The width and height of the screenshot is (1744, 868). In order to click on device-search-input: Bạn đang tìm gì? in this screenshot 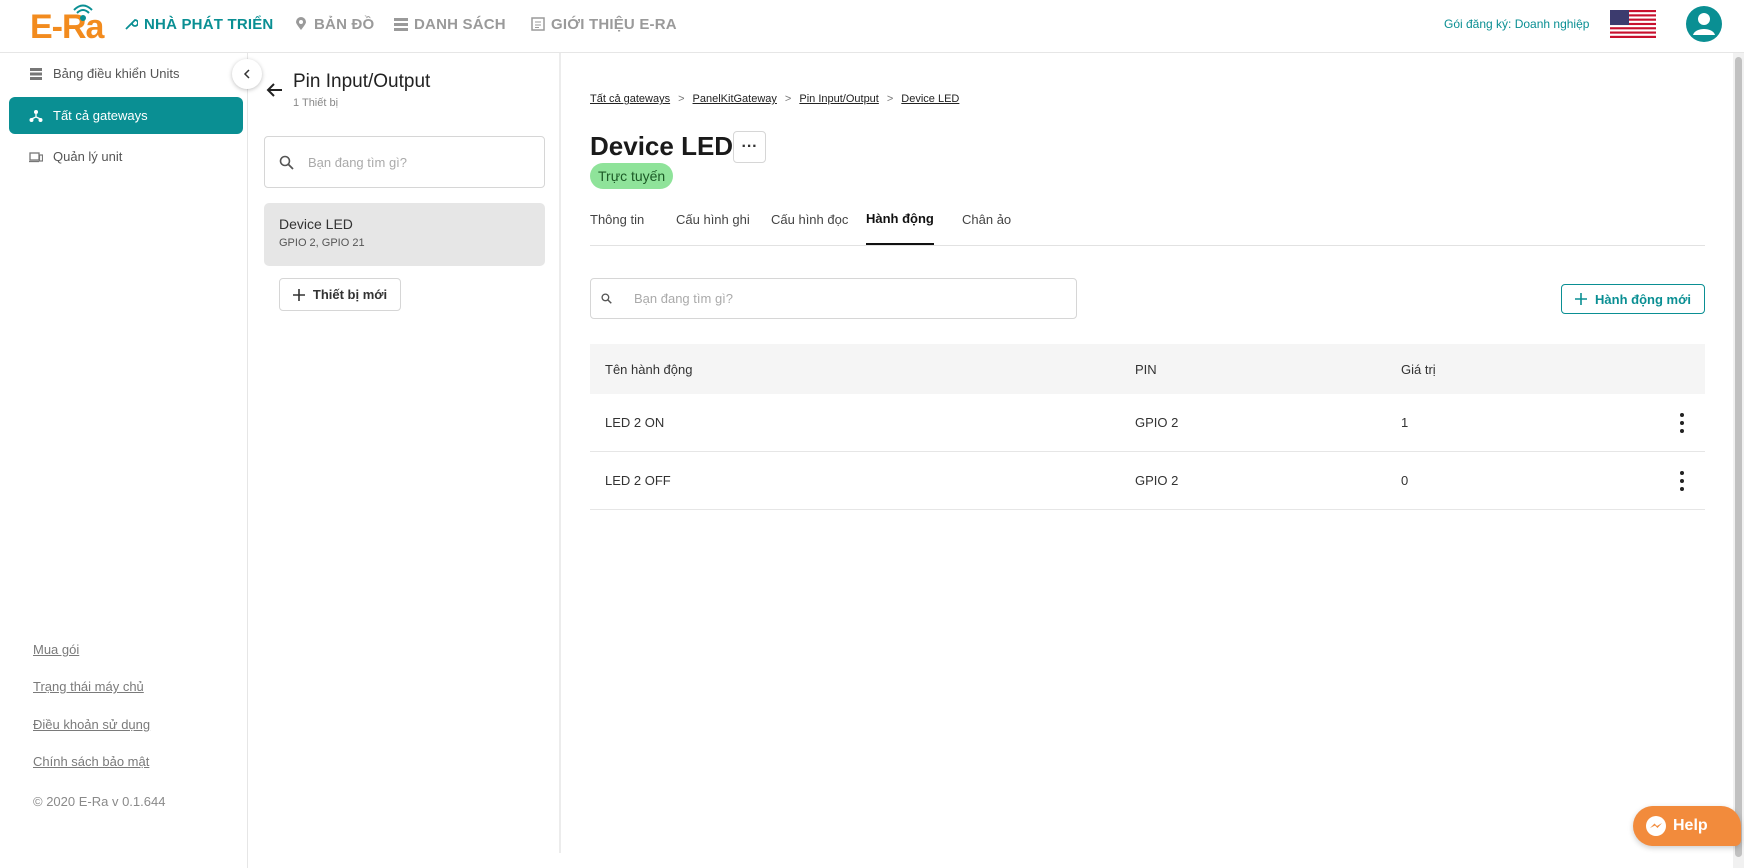, I will do `click(404, 162)`.